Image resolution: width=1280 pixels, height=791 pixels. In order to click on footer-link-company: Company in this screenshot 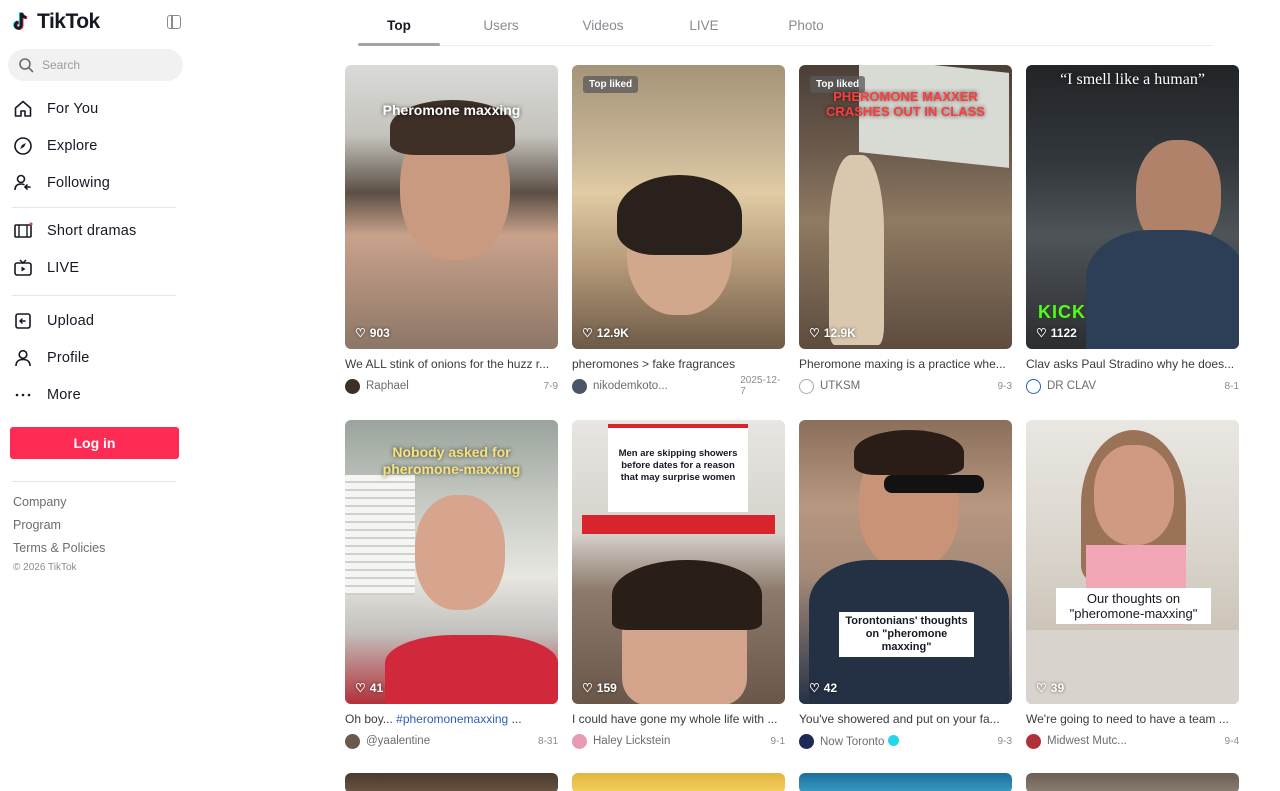, I will do `click(59, 506)`.